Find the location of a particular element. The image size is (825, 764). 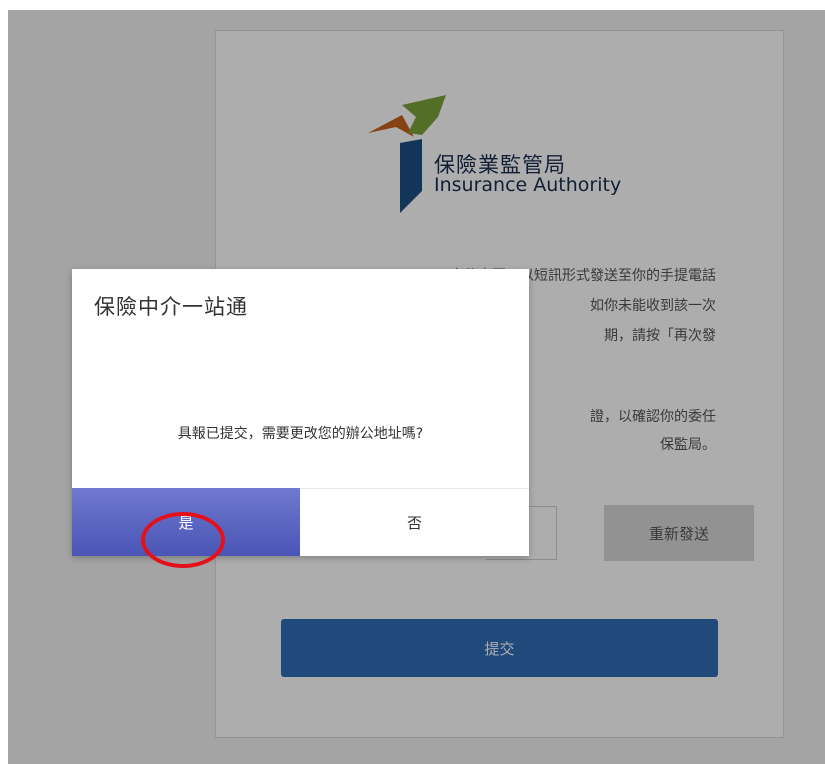

dialog-title: 保險中介一站通 is located at coordinates (171, 307).